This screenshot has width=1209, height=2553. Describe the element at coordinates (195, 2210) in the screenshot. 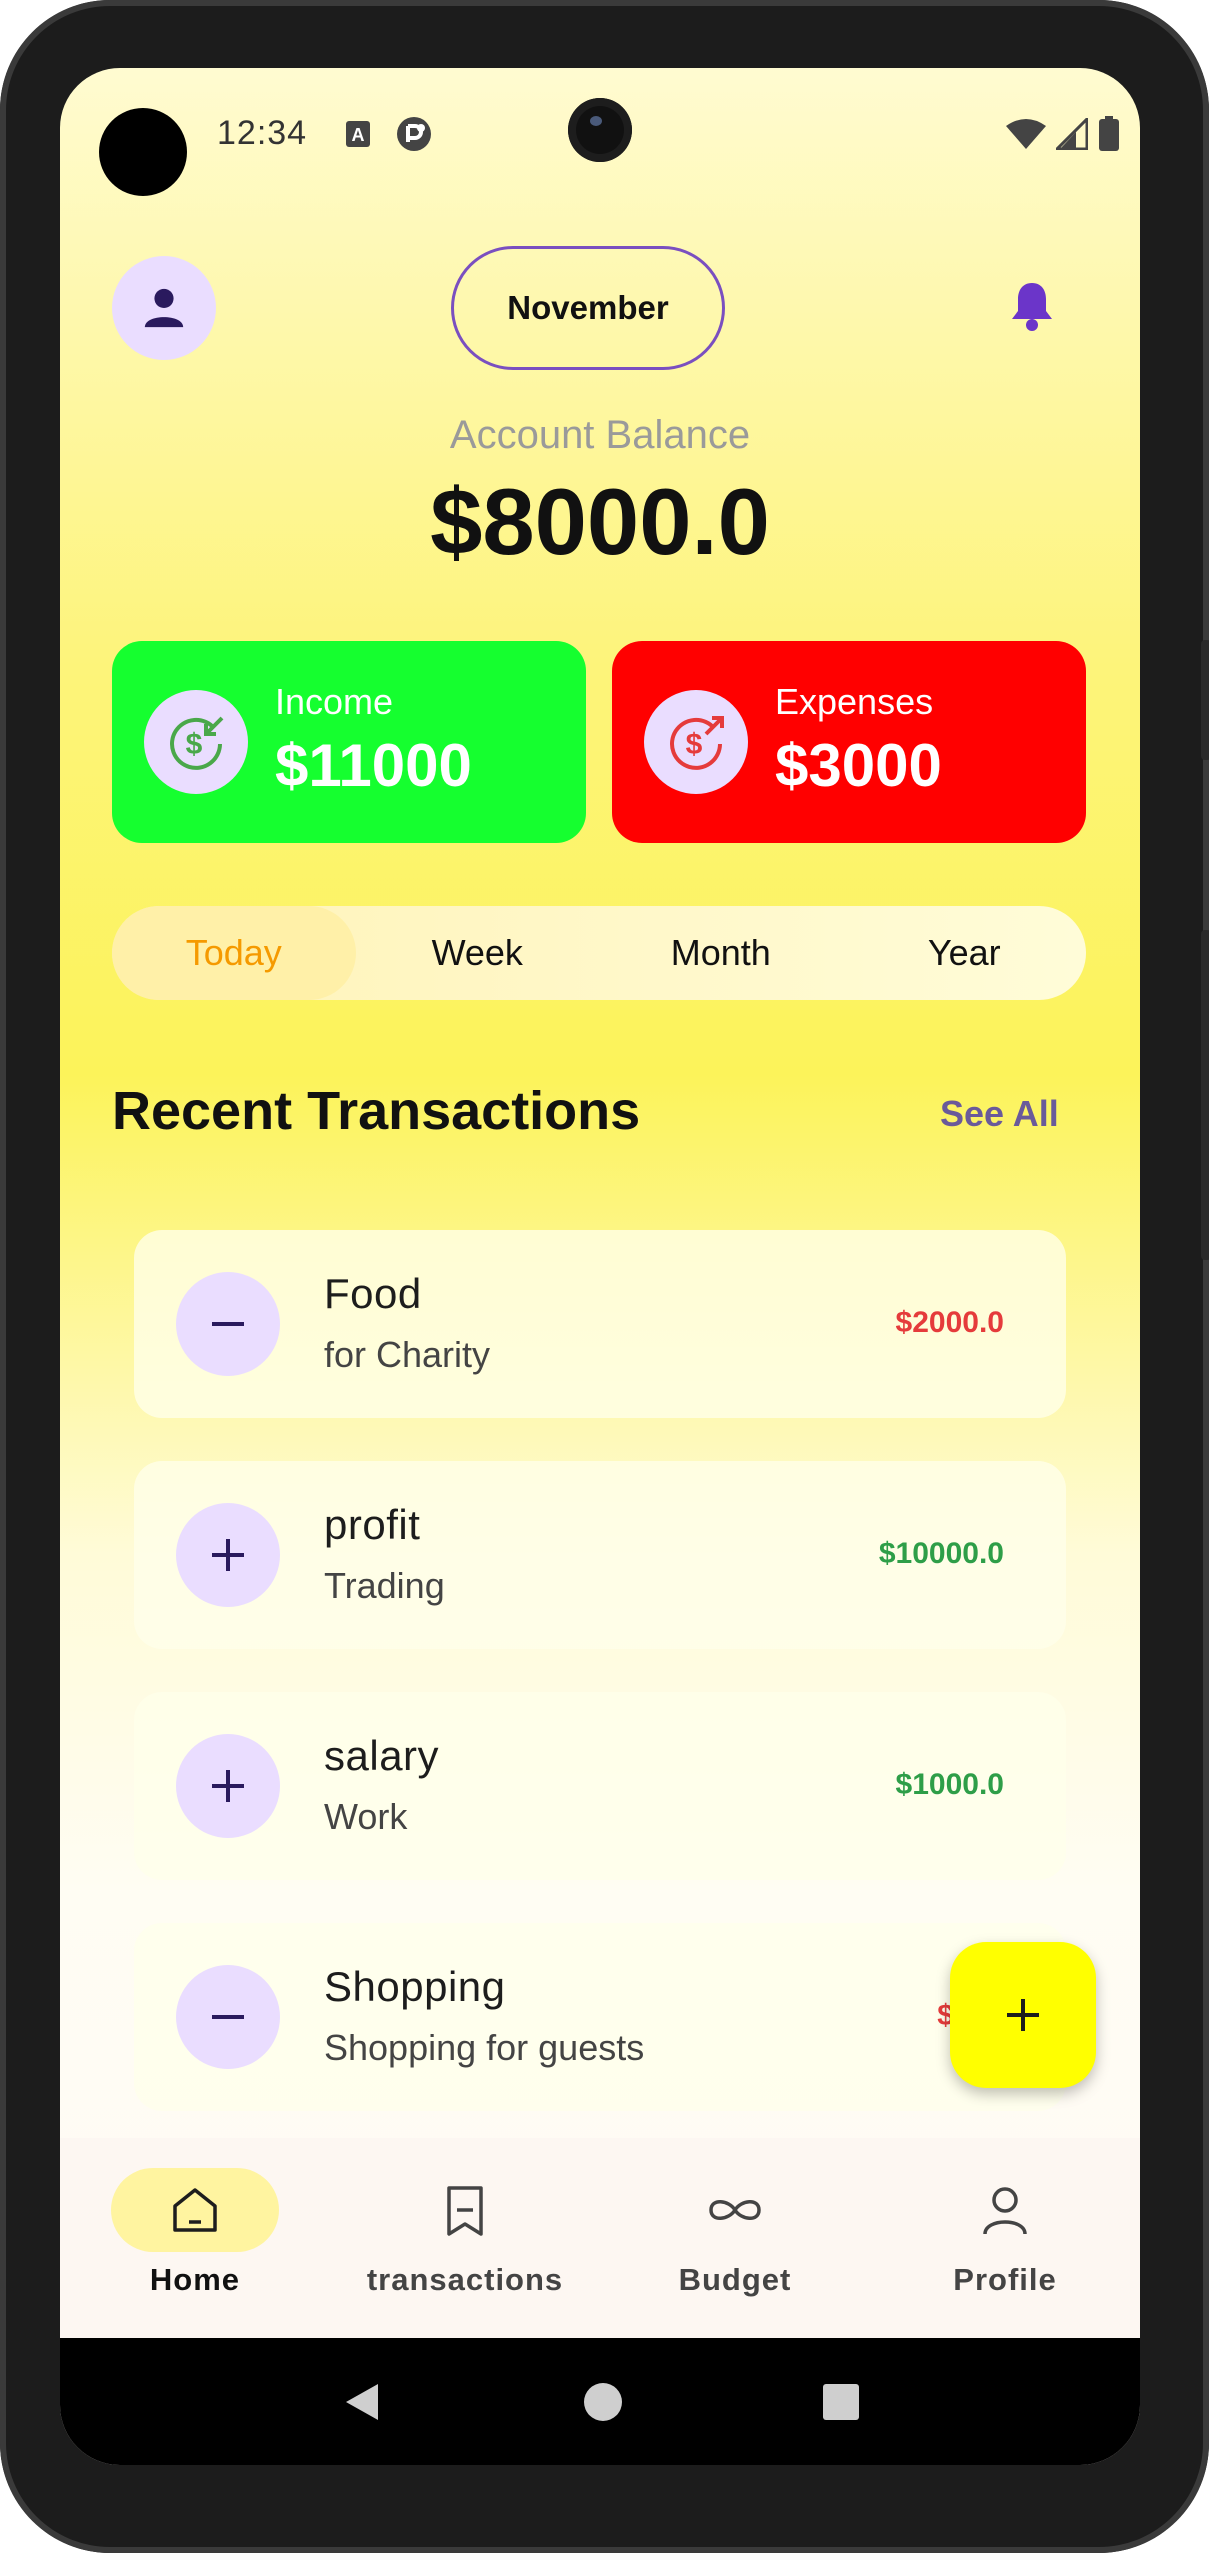

I see `home-icon` at that location.